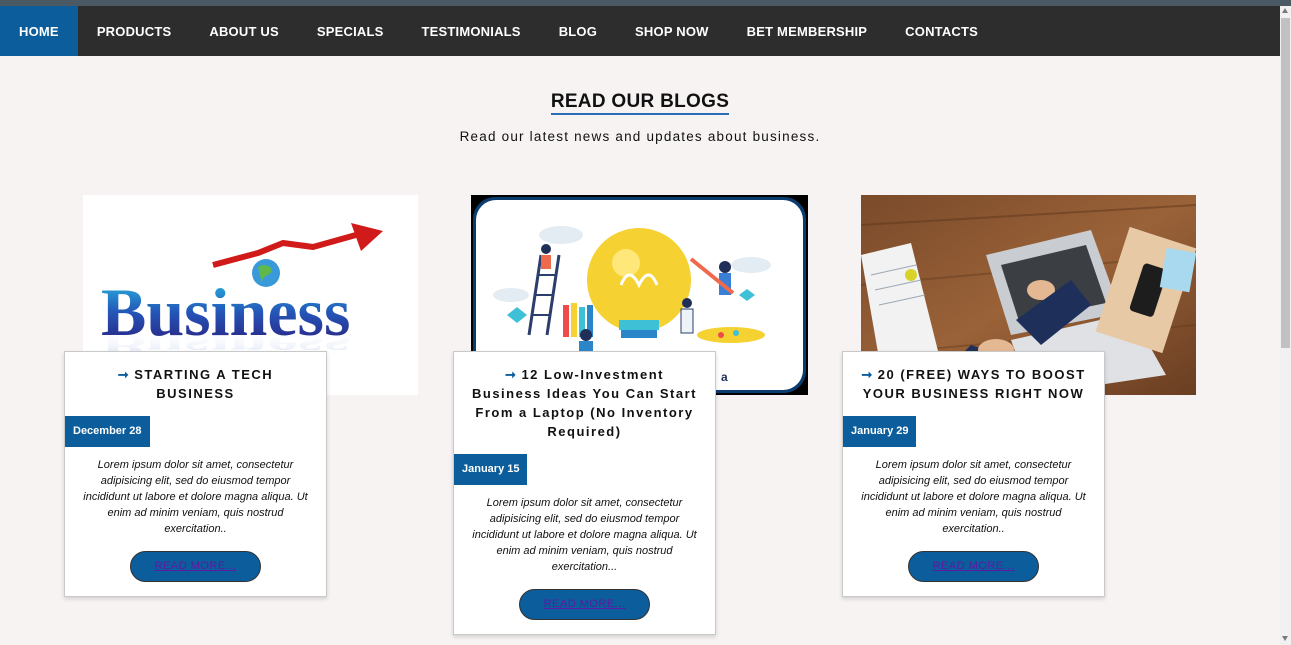 The image size is (1291, 645). I want to click on nav-products: PRODUCTS, so click(134, 31).